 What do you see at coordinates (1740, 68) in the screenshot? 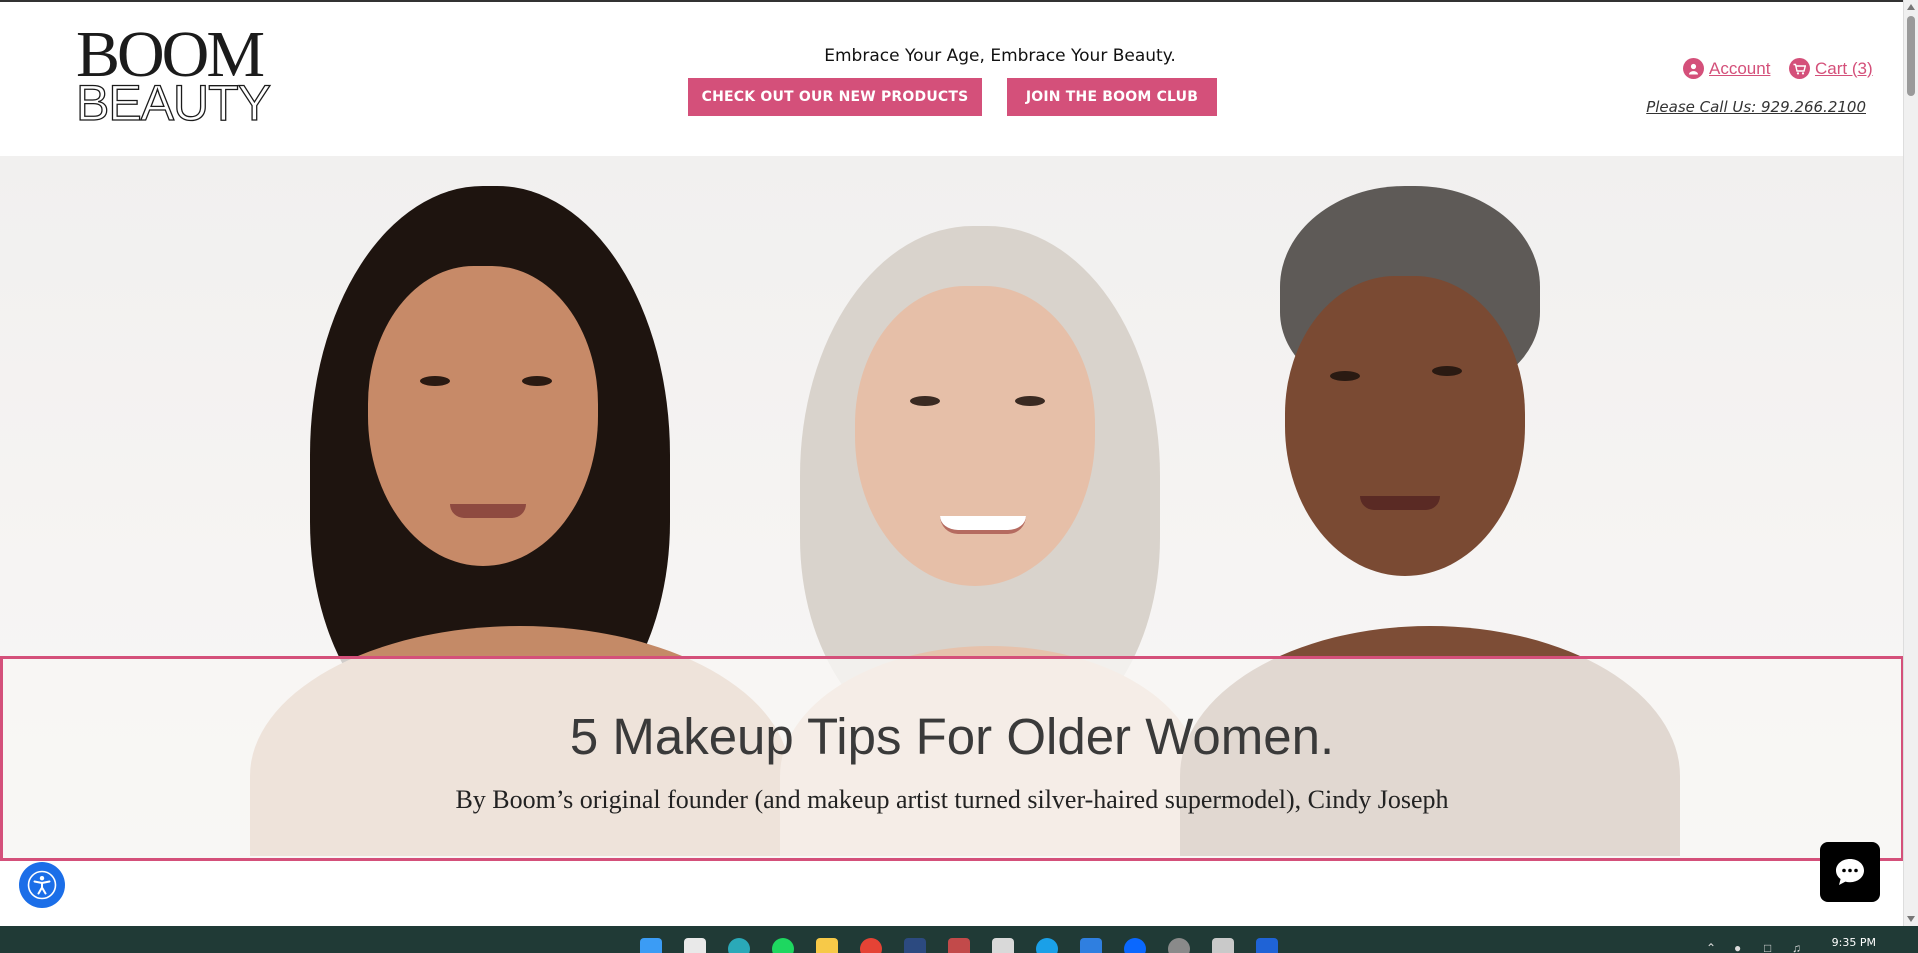
I see `account-label: Account` at bounding box center [1740, 68].